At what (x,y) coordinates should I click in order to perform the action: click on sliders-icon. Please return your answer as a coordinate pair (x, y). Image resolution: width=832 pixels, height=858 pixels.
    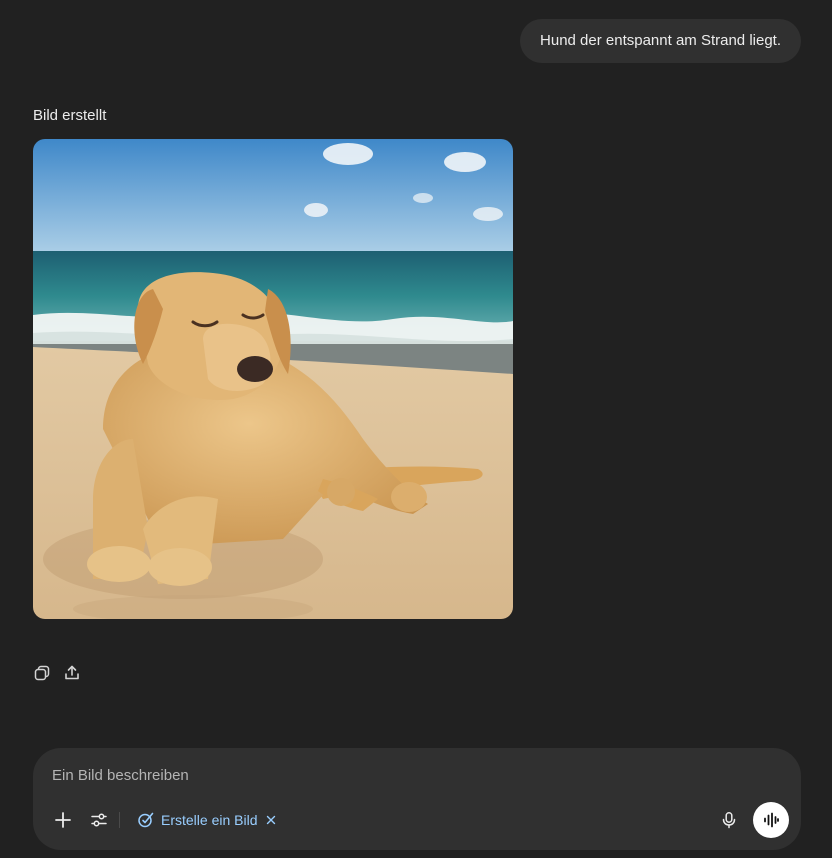
    Looking at the image, I should click on (99, 820).